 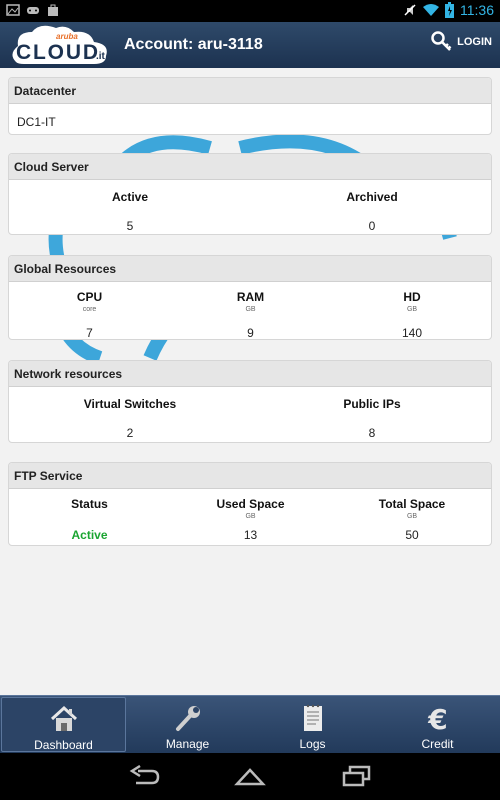 I want to click on total-space-unit: GB, so click(x=412, y=516).